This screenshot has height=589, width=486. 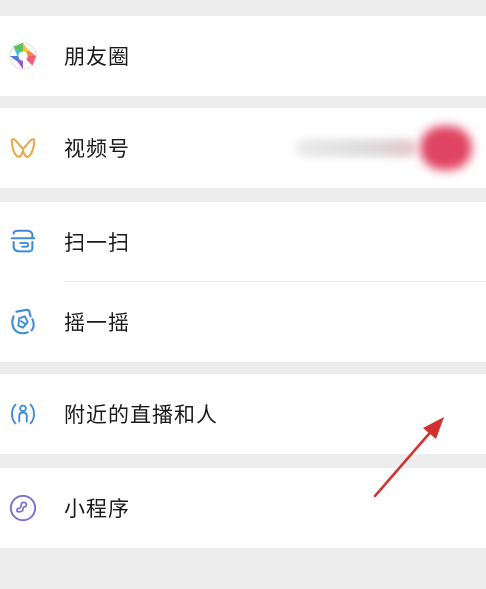 What do you see at coordinates (23, 321) in the screenshot?
I see `shake-icon` at bounding box center [23, 321].